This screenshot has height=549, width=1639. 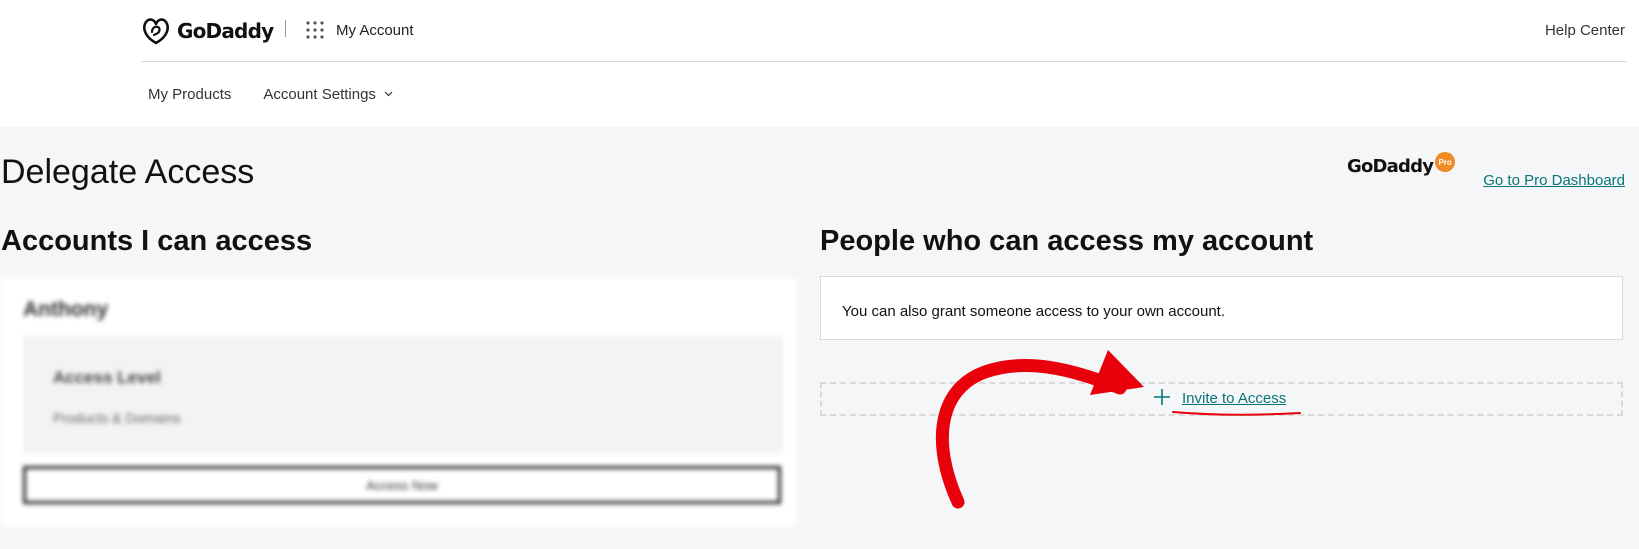 What do you see at coordinates (319, 94) in the screenshot?
I see `nav-account-settings-label: Account Settings` at bounding box center [319, 94].